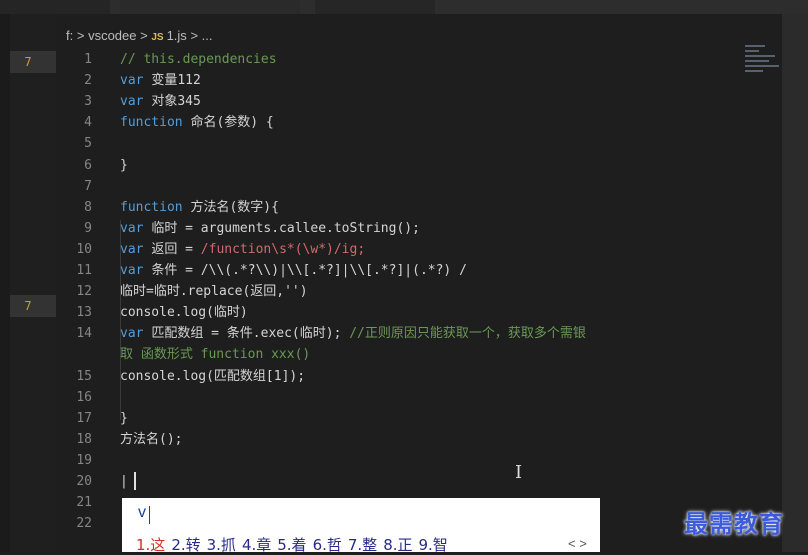 This screenshot has height=555, width=808. I want to click on code-text: // this.dependencies, so click(198, 59).